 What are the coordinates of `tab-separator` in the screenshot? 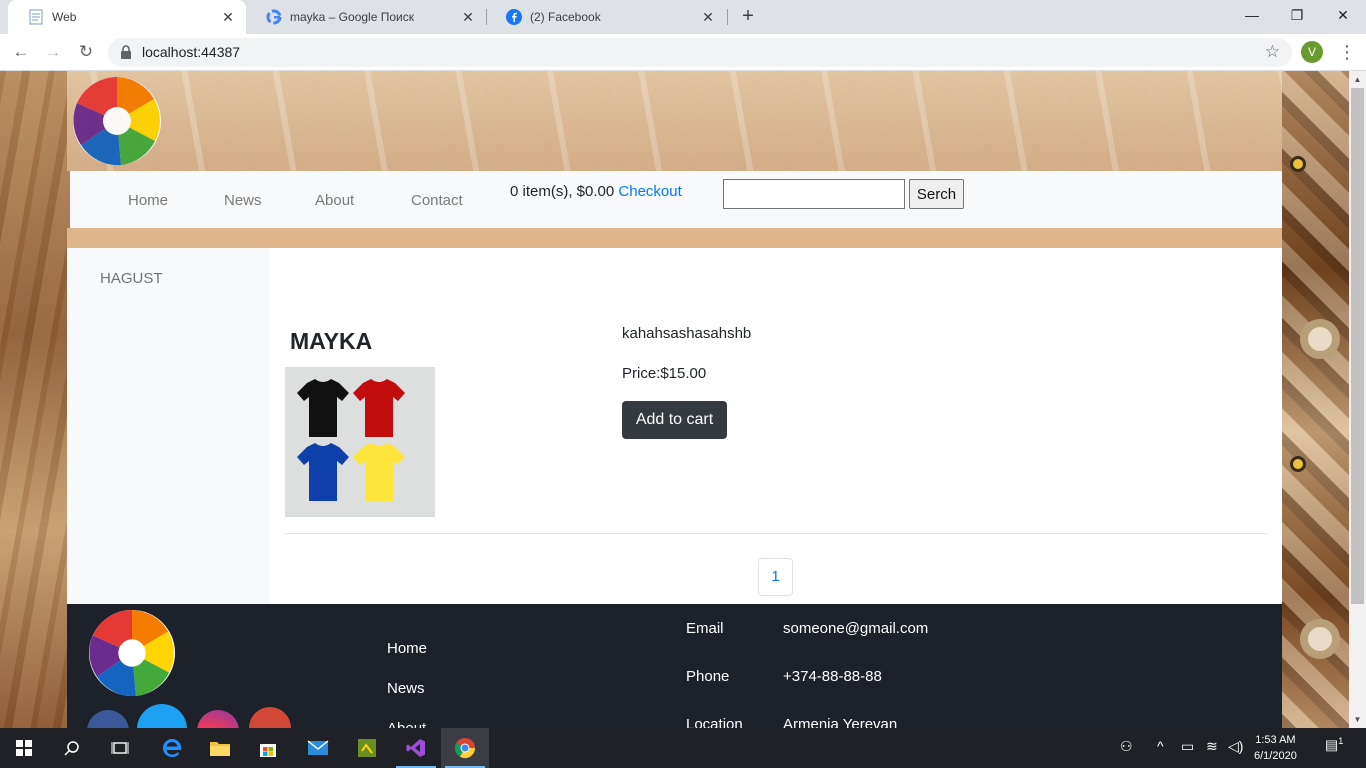 It's located at (727, 17).